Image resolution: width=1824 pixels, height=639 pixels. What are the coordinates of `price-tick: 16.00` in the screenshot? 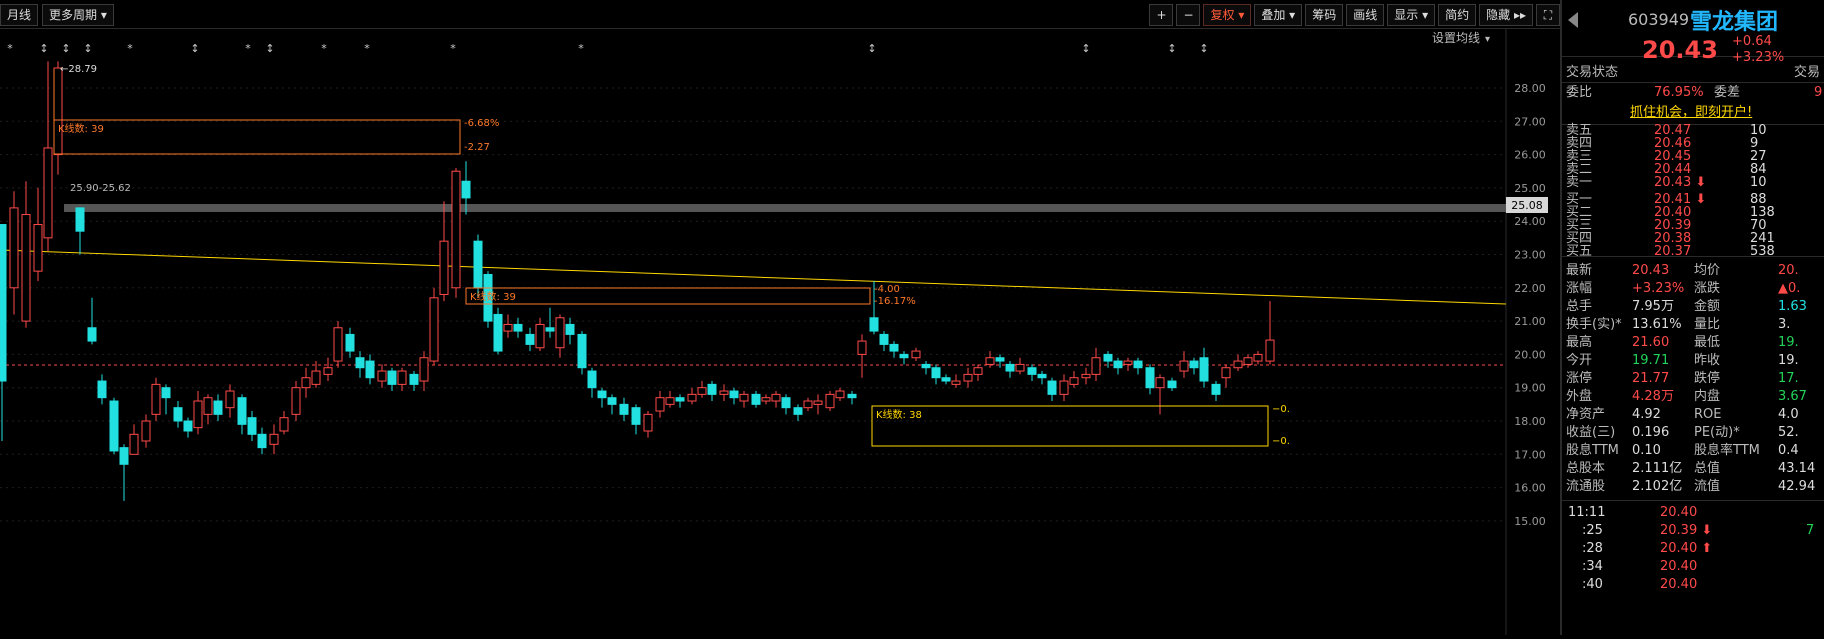 It's located at (1530, 488).